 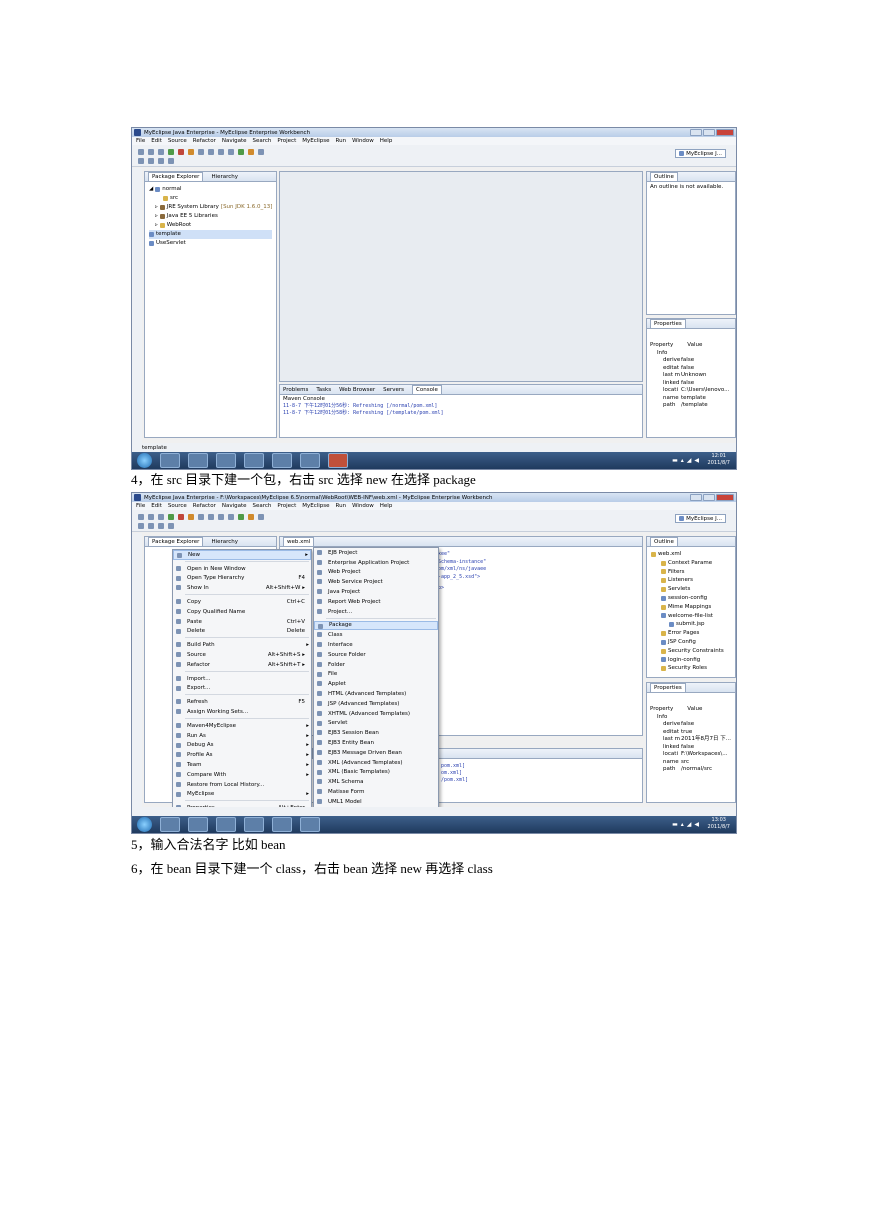 What do you see at coordinates (242, 655) in the screenshot?
I see `menu-item-source: Source Alt+Shift+S ▸` at bounding box center [242, 655].